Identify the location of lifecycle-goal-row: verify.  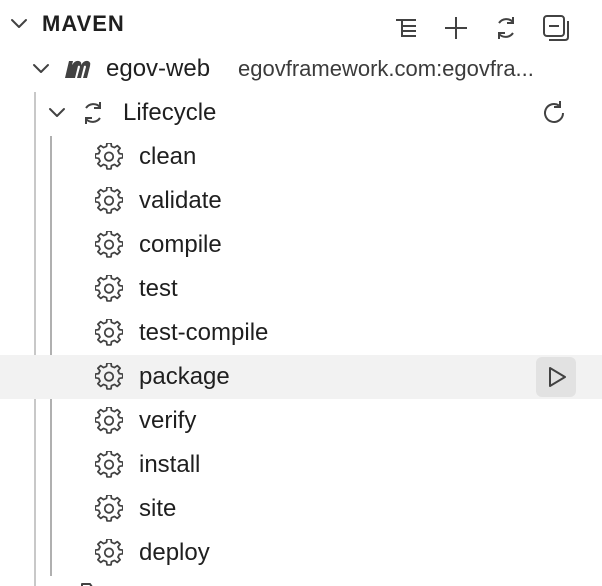
(301, 421).